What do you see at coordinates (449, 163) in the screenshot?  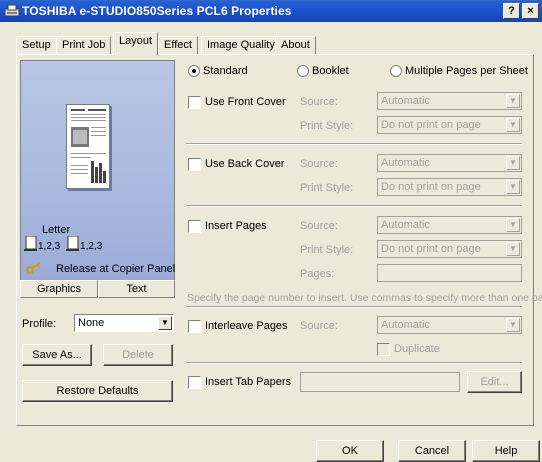 I see `back-source-select: Automatic ▼` at bounding box center [449, 163].